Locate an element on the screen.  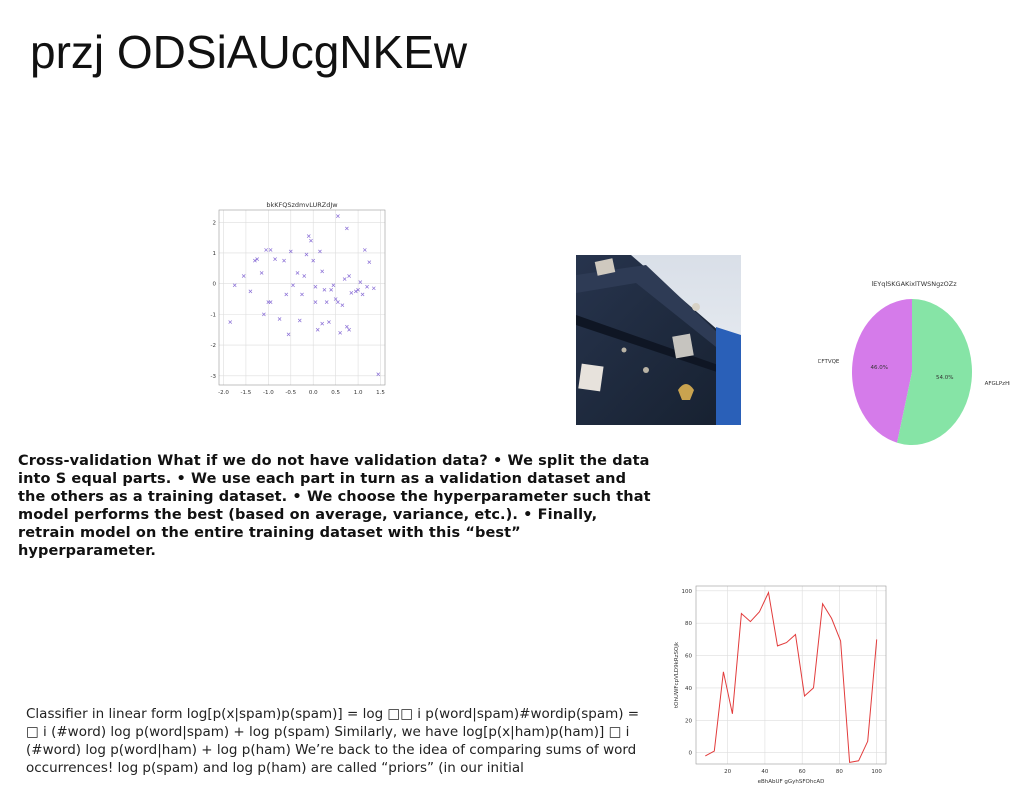
scatter-ytick-label: -1 is located at coordinates (213, 315).